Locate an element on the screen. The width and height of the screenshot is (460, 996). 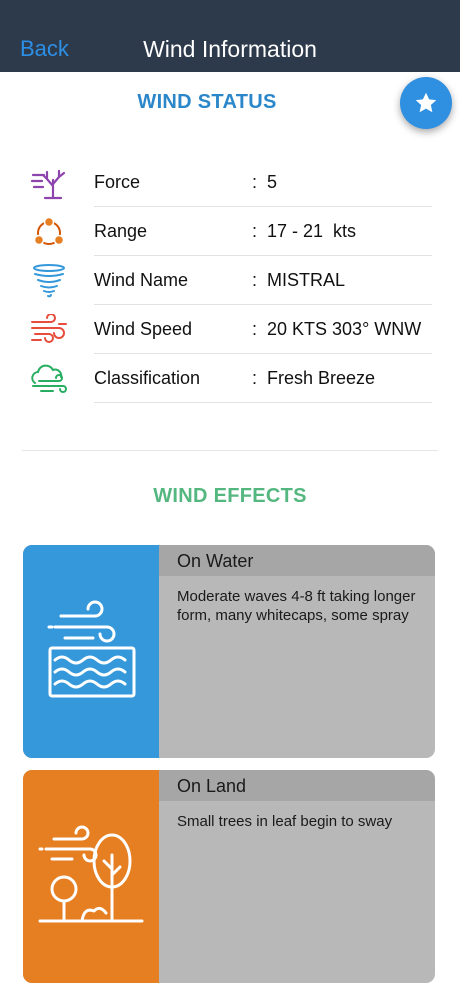
status-row-range: Range : 17 - 21 kts is located at coordinates (230, 231).